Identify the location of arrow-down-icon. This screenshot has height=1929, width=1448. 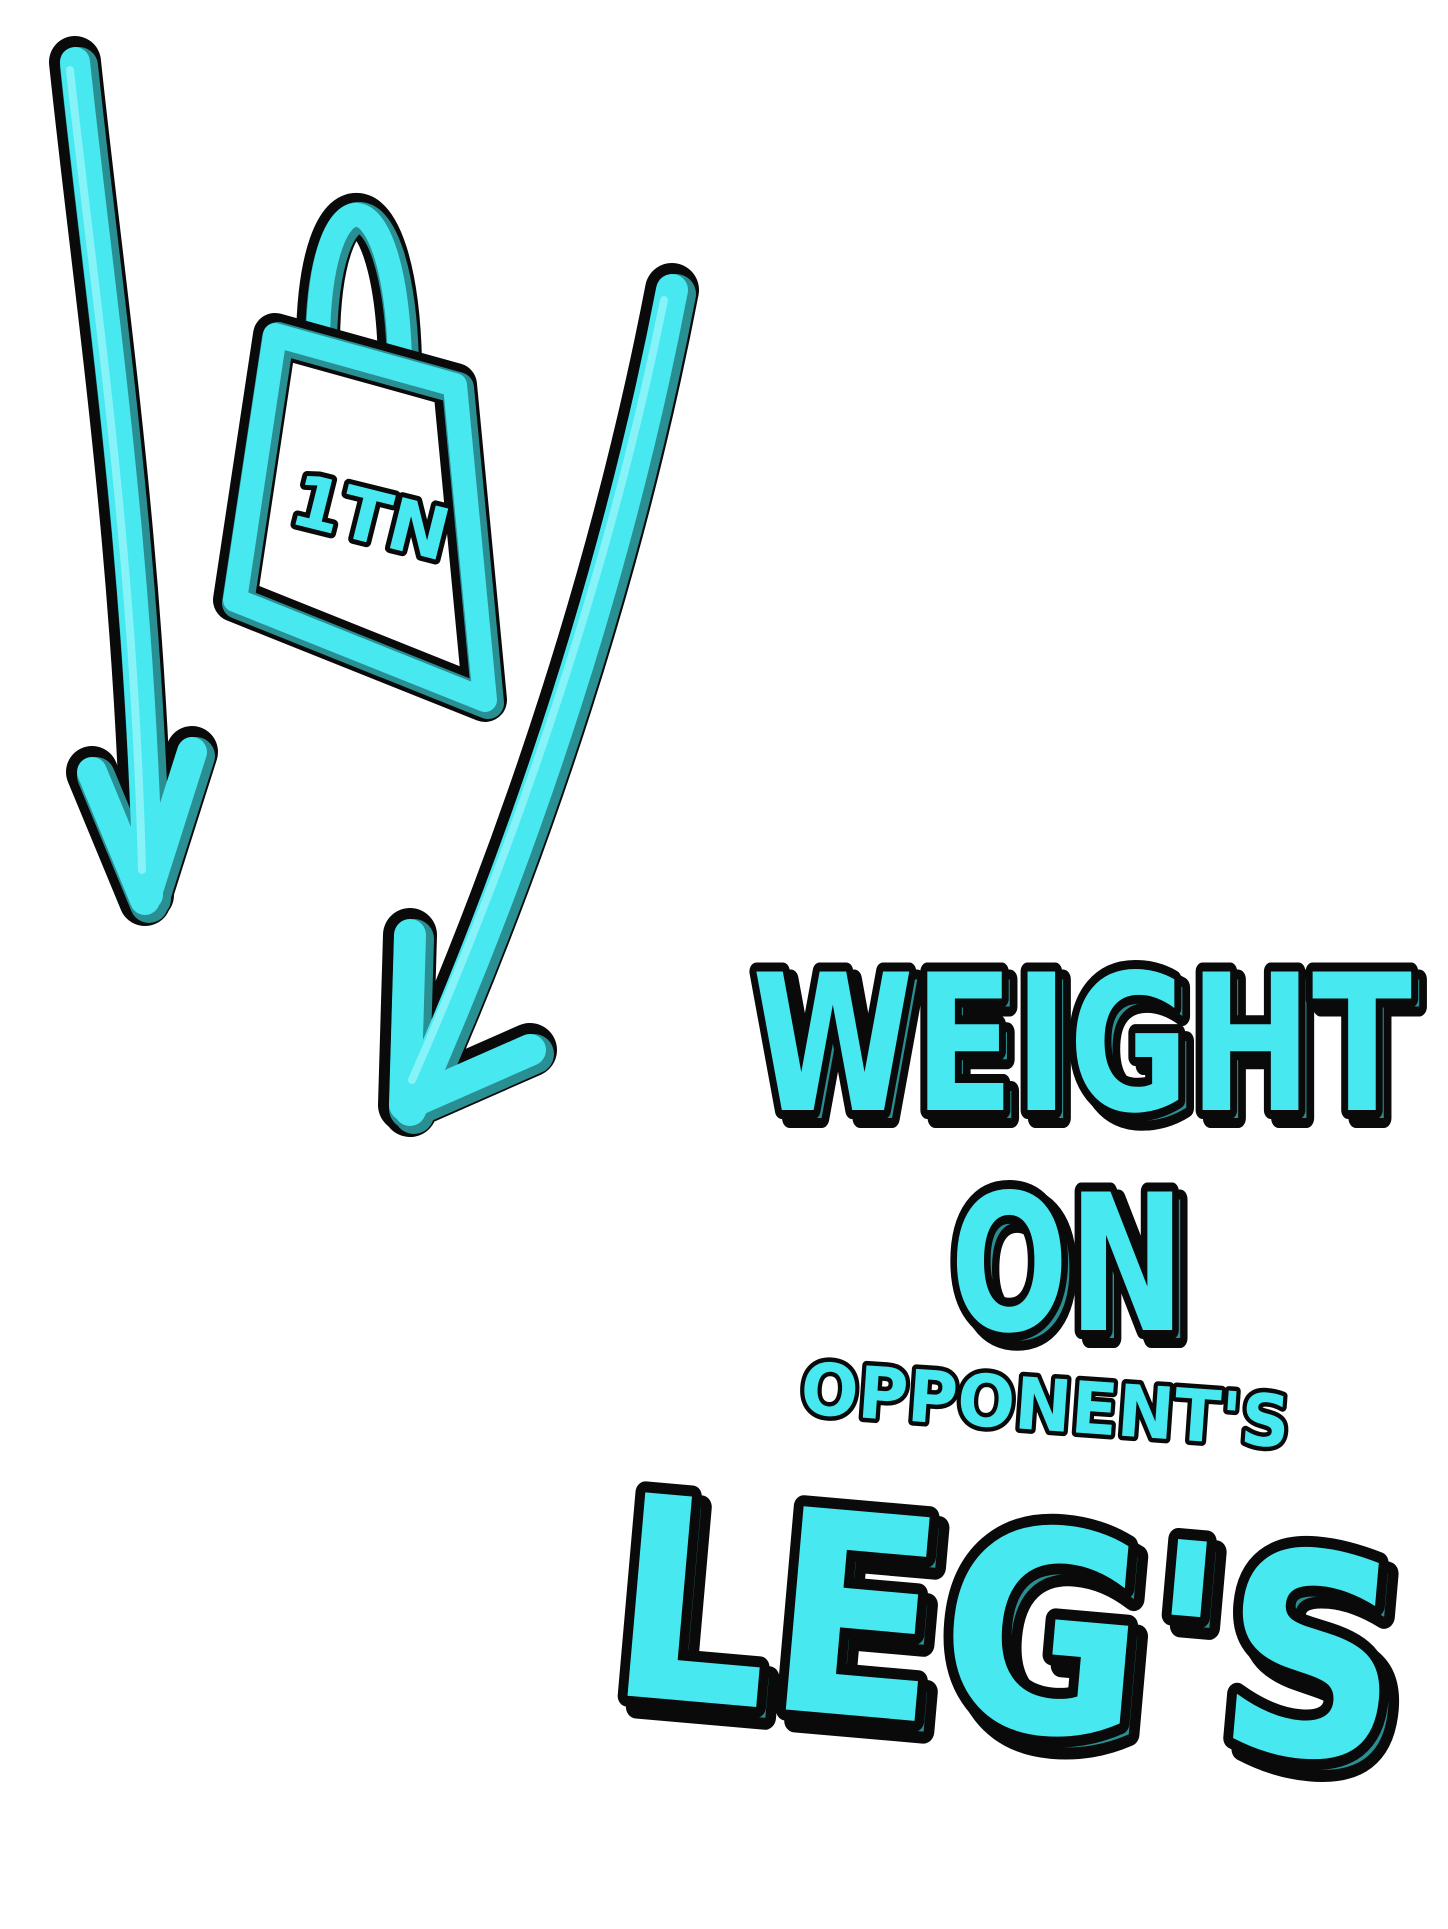
(133, 481).